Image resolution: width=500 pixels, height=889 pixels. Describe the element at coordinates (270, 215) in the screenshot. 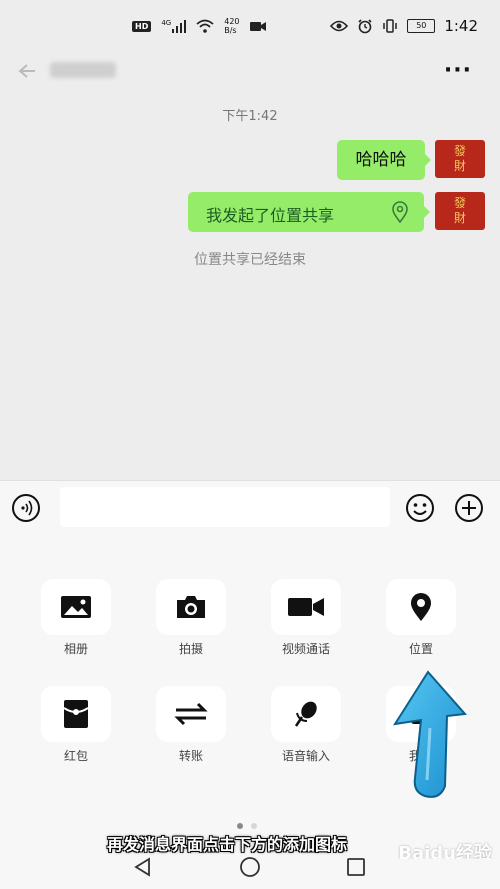

I see `location-share-text: 我发起了位置共享` at that location.